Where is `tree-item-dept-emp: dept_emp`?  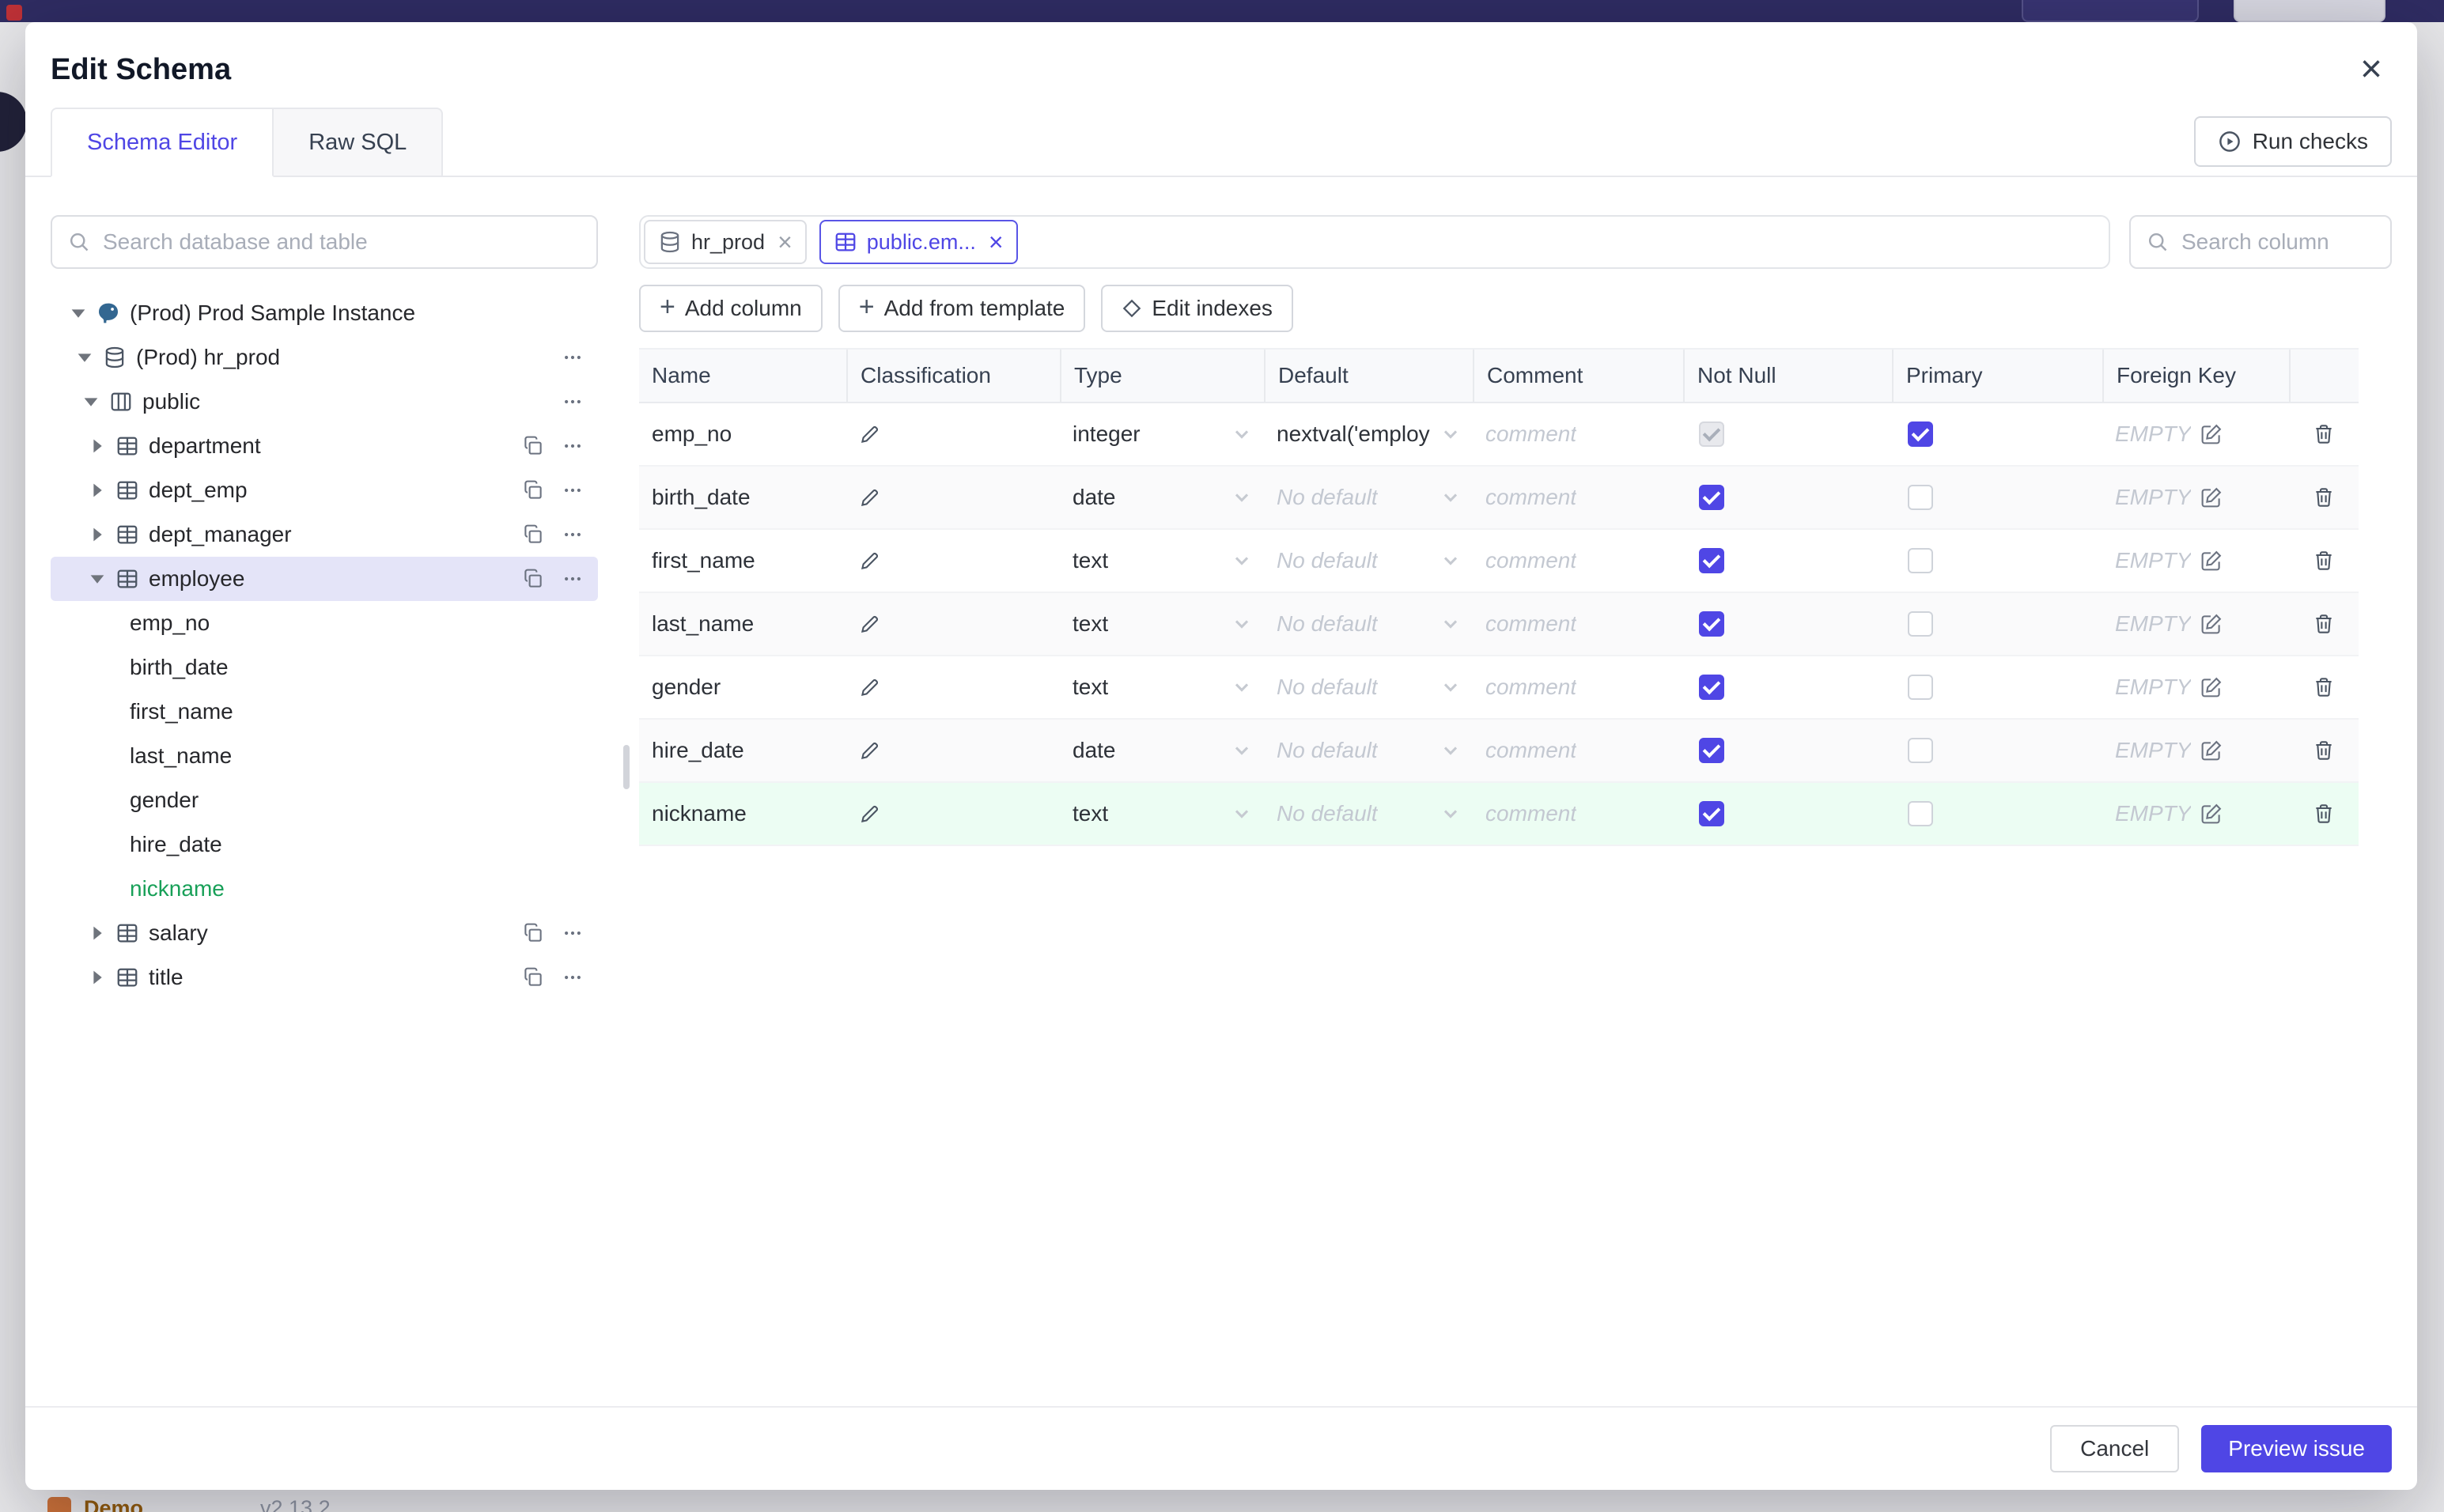 tree-item-dept-emp: dept_emp is located at coordinates (324, 490).